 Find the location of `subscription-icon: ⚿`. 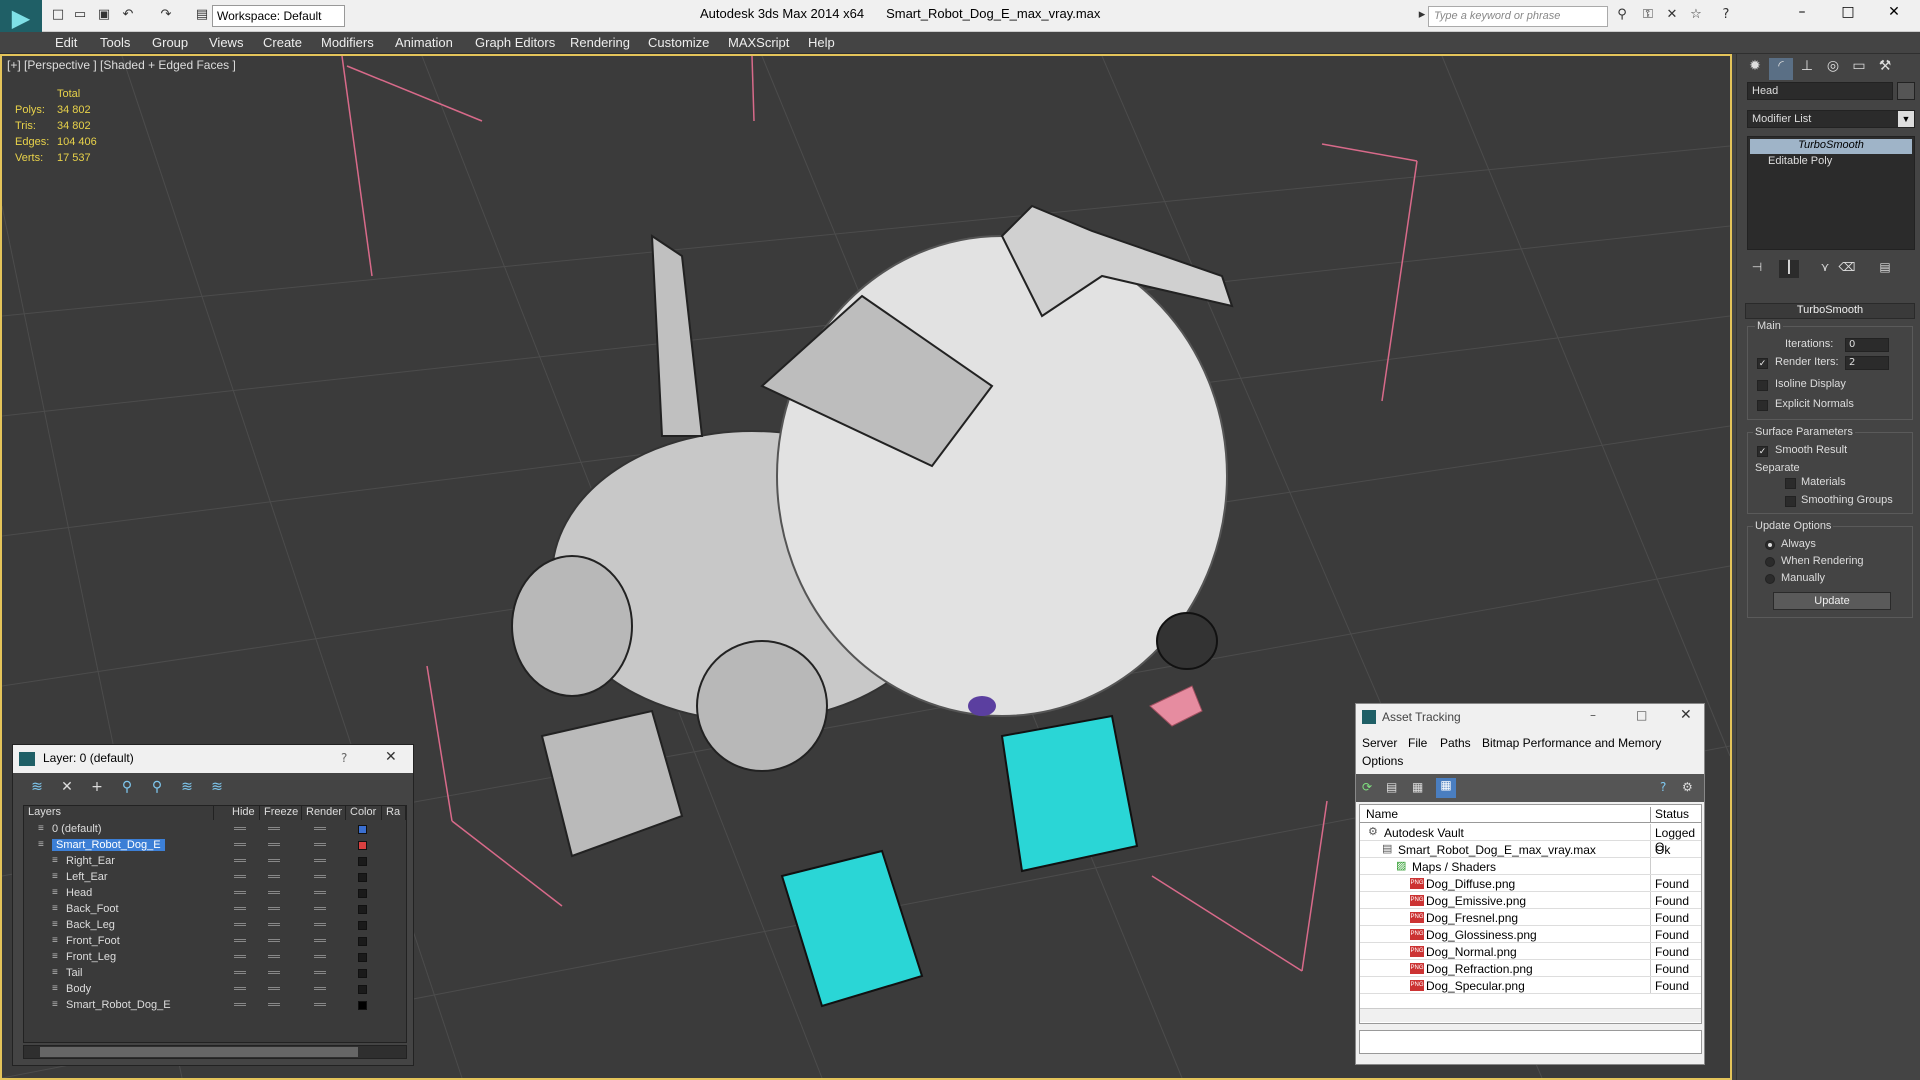

subscription-icon: ⚿ is located at coordinates (1648, 15).